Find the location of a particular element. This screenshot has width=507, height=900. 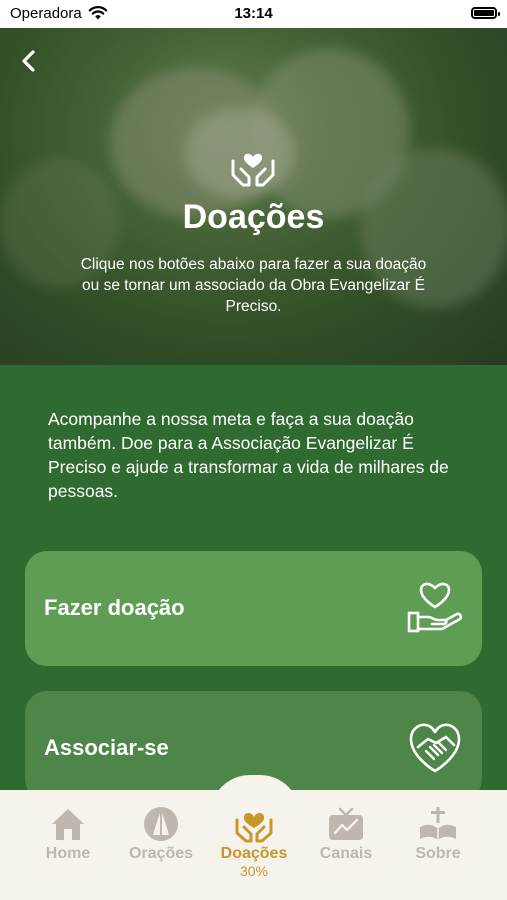

tab-donations: Doações 30% is located at coordinates (254, 842).